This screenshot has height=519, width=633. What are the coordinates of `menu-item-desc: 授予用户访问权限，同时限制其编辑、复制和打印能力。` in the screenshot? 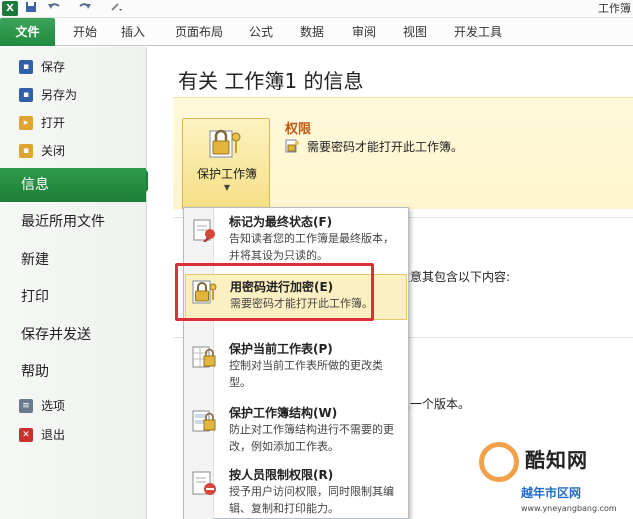 It's located at (311, 500).